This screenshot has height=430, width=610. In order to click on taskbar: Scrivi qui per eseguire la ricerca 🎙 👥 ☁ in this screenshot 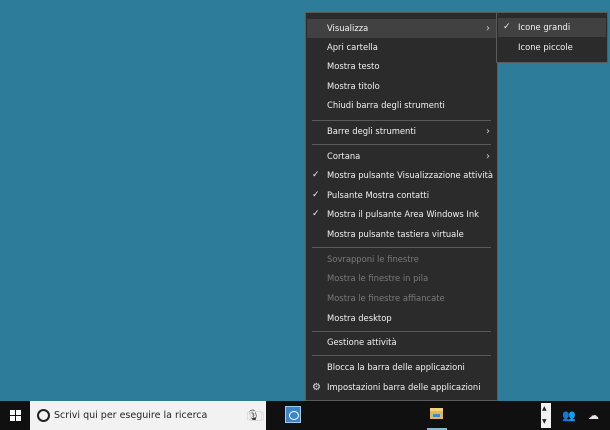, I will do `click(305, 415)`.